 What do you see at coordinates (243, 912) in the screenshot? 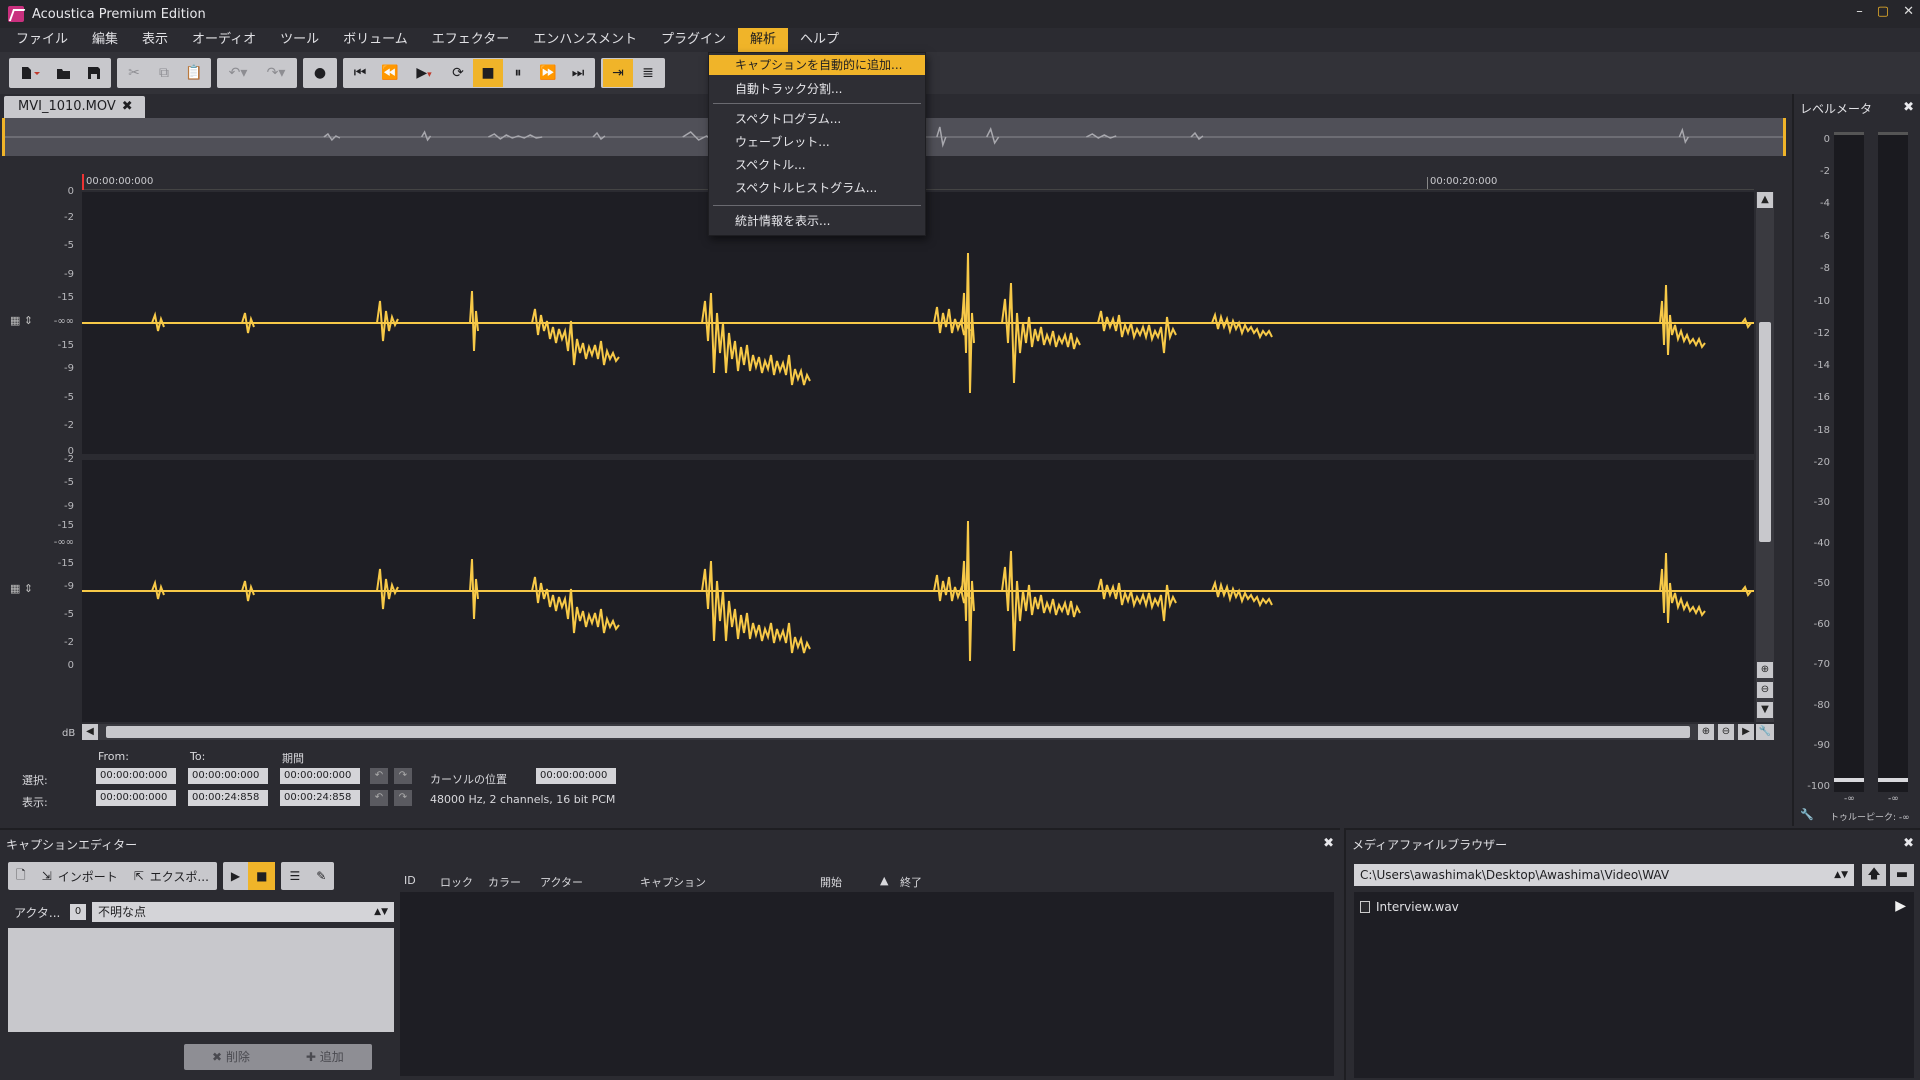
I see `actor-select: 不明な点 ▲▼` at bounding box center [243, 912].